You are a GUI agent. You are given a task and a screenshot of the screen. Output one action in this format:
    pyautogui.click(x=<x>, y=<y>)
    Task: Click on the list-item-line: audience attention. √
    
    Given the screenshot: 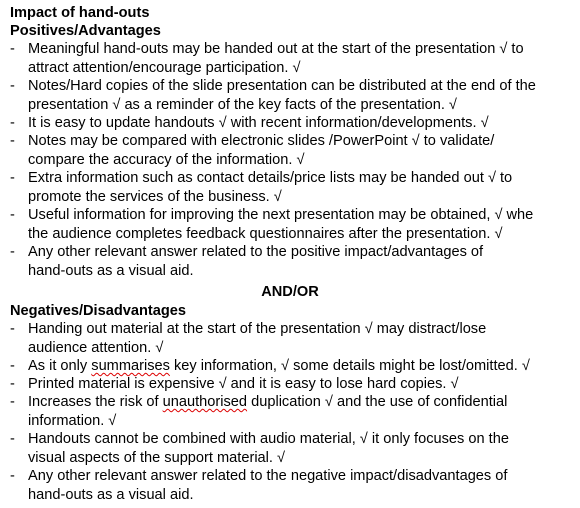 What is the action you would take?
    pyautogui.click(x=96, y=347)
    